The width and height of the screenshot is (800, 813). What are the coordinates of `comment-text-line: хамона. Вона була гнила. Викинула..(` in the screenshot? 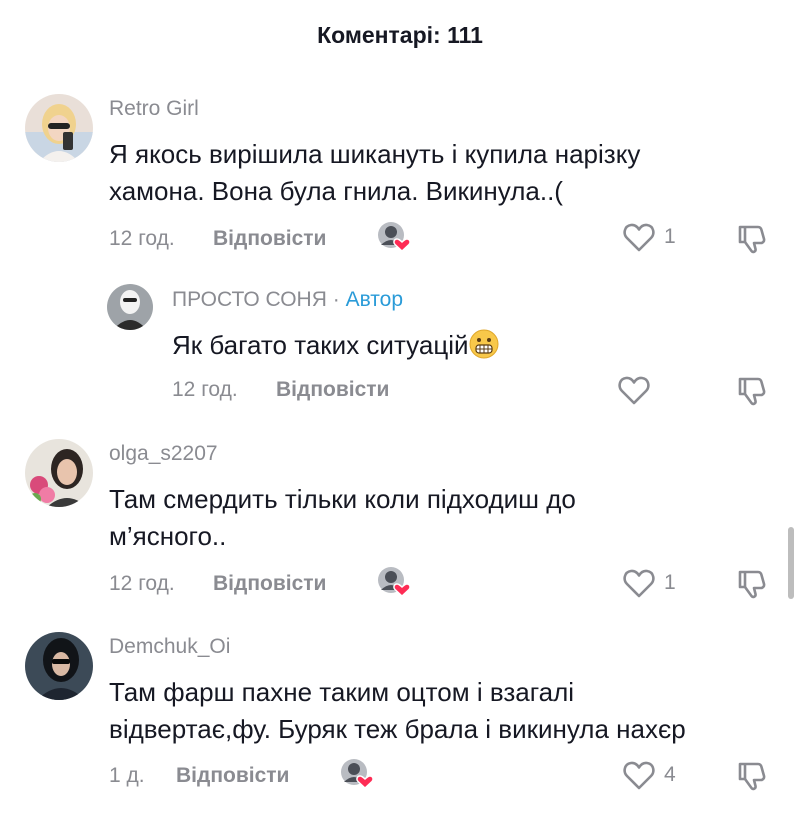 It's located at (336, 191).